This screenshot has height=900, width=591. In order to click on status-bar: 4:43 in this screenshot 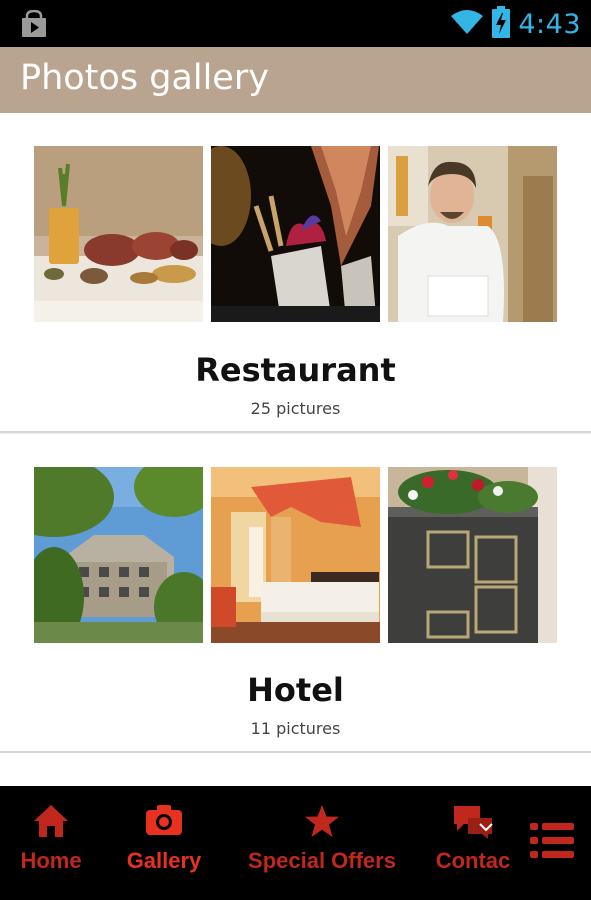, I will do `click(295, 23)`.